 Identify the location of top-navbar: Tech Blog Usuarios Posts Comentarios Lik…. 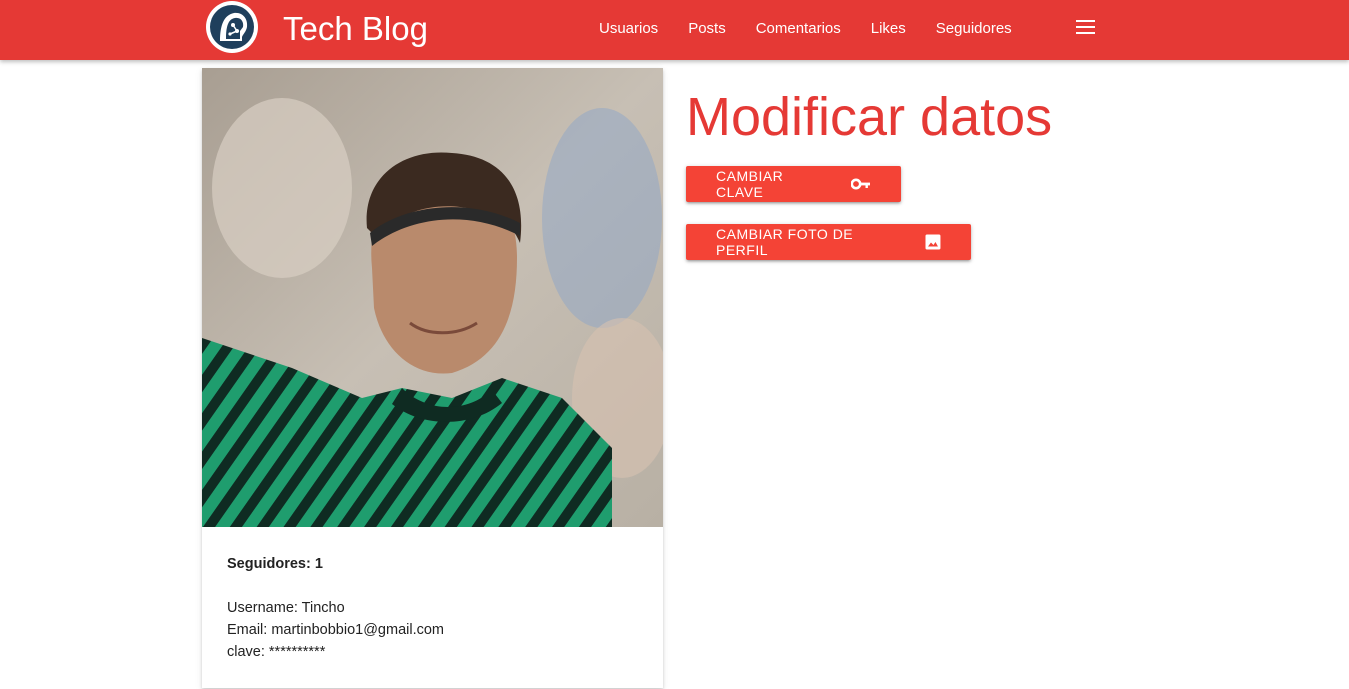
(674, 30).